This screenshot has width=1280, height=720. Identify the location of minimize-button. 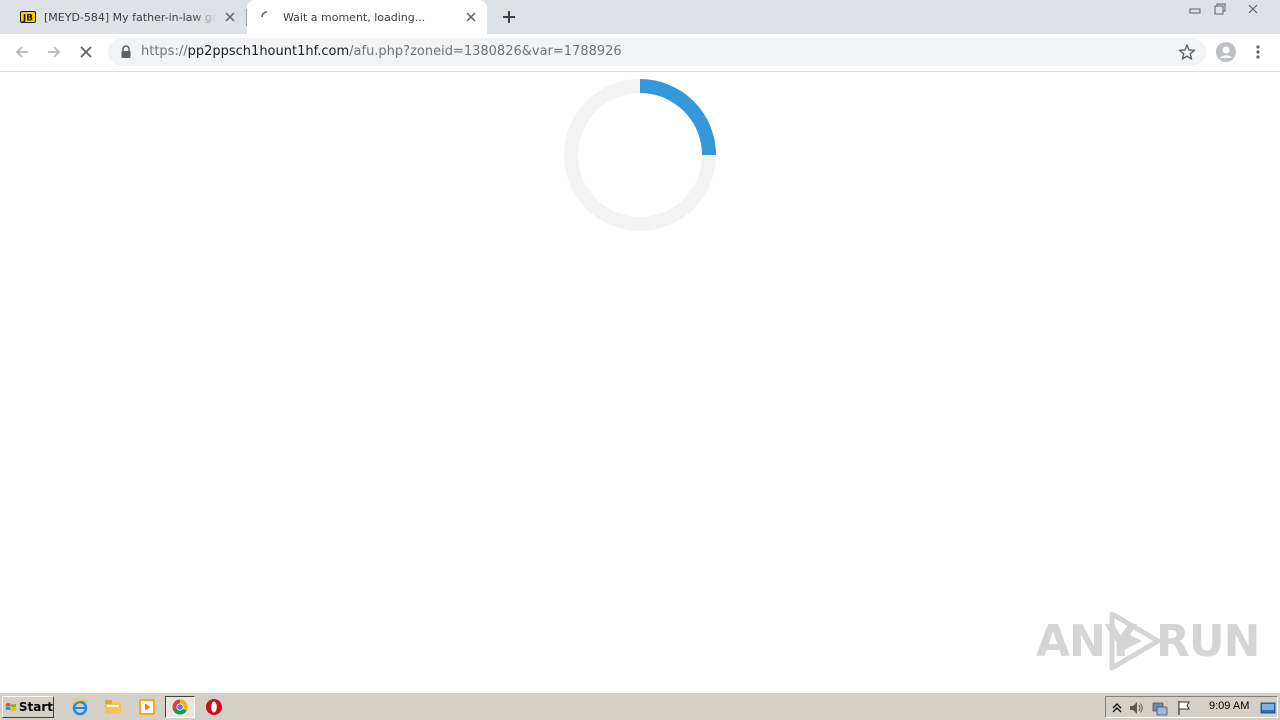
(1195, 8).